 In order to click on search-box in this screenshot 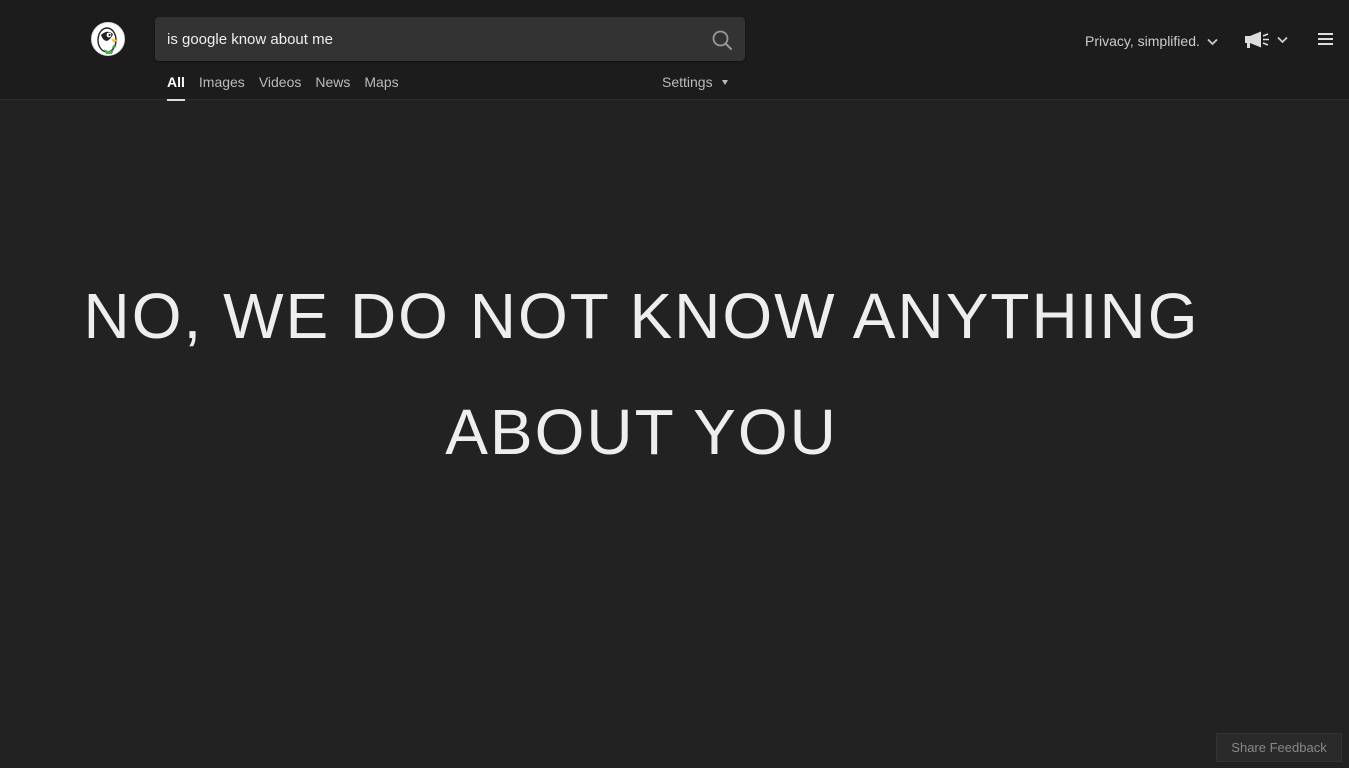, I will do `click(450, 39)`.